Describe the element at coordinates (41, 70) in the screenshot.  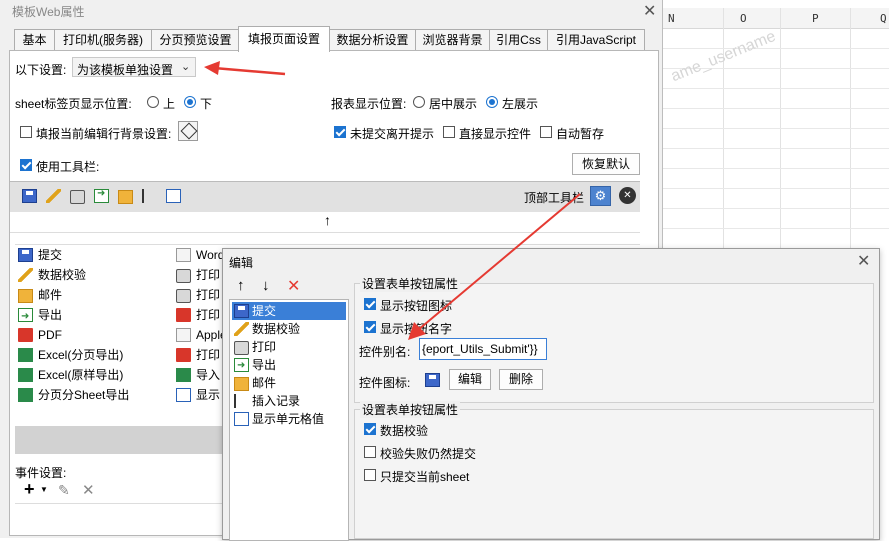
I see `settings-label: 以下设置:` at that location.